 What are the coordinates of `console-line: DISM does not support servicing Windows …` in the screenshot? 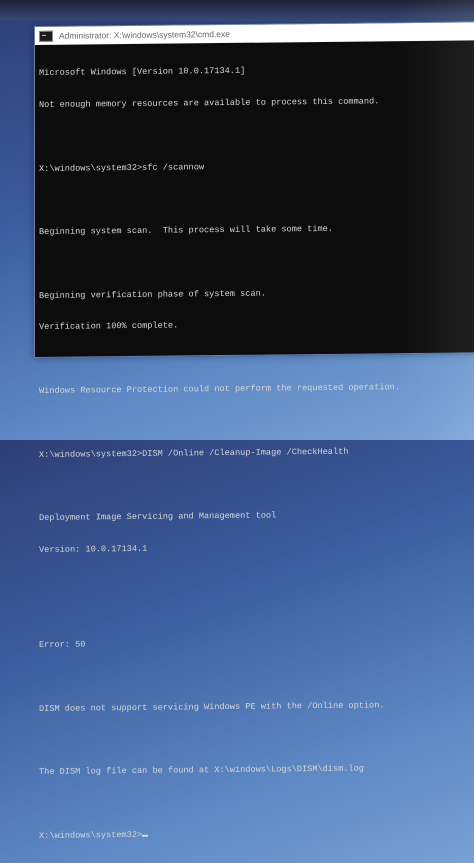 It's located at (212, 707).